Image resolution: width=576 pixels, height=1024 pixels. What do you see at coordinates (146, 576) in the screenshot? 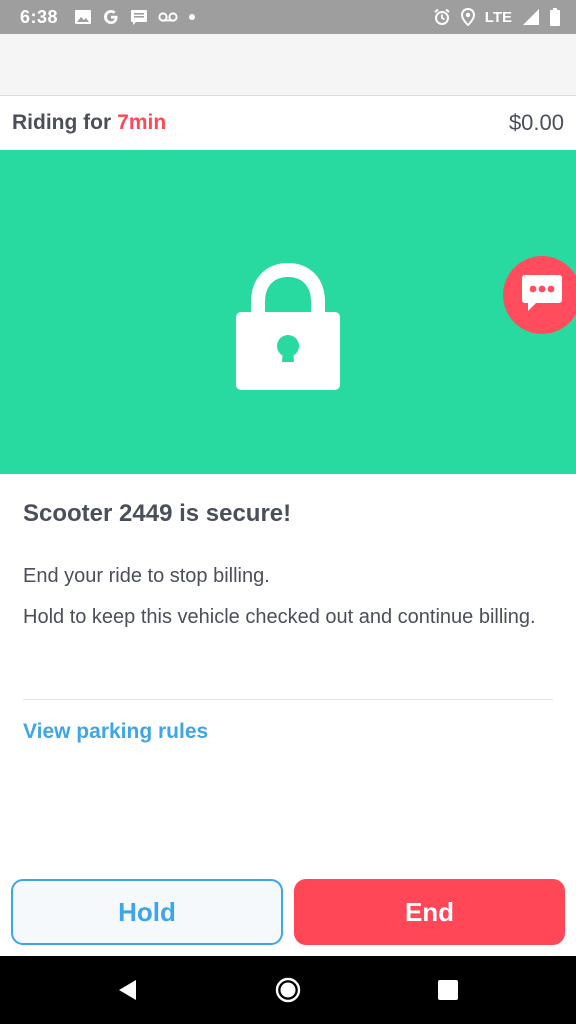
I see `end-ride-hint: End your ride to stop billing.` at bounding box center [146, 576].